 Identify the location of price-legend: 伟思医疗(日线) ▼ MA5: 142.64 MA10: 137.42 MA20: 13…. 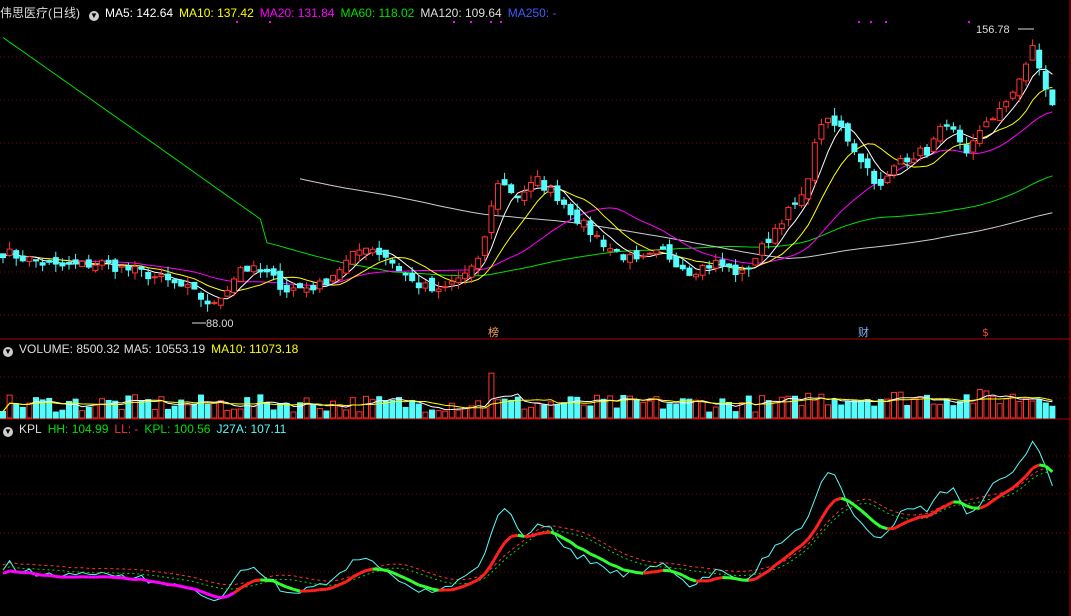
(281, 13).